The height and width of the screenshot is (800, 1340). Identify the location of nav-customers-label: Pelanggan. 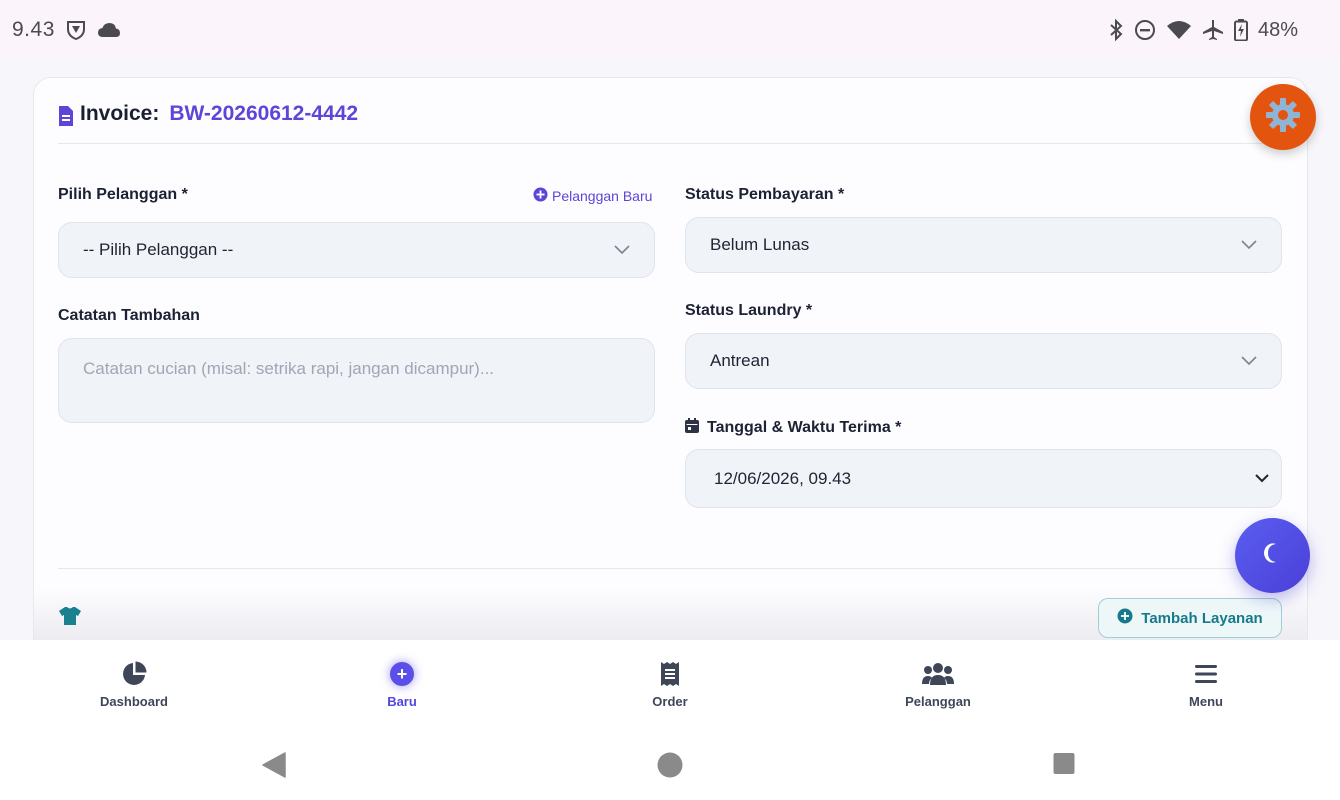
(938, 701).